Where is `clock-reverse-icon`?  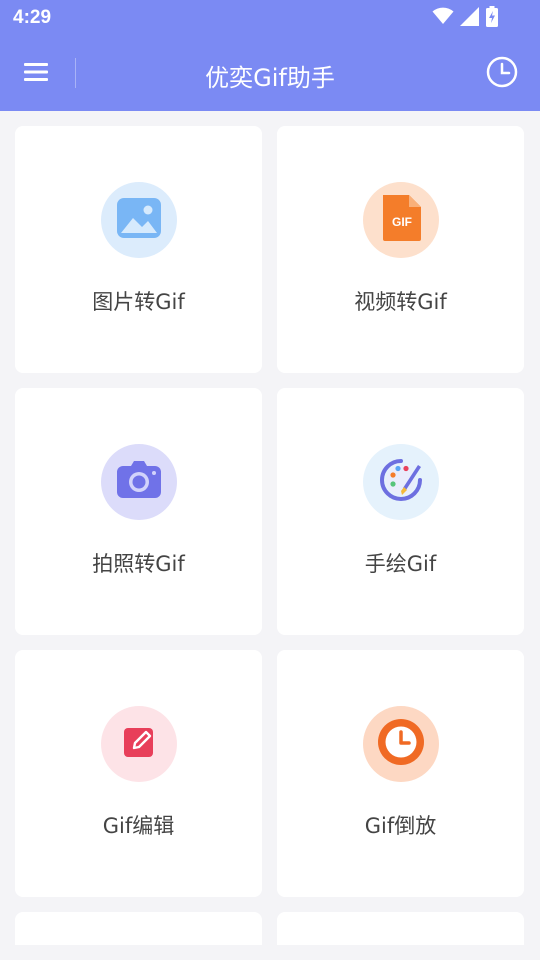 clock-reverse-icon is located at coordinates (401, 744).